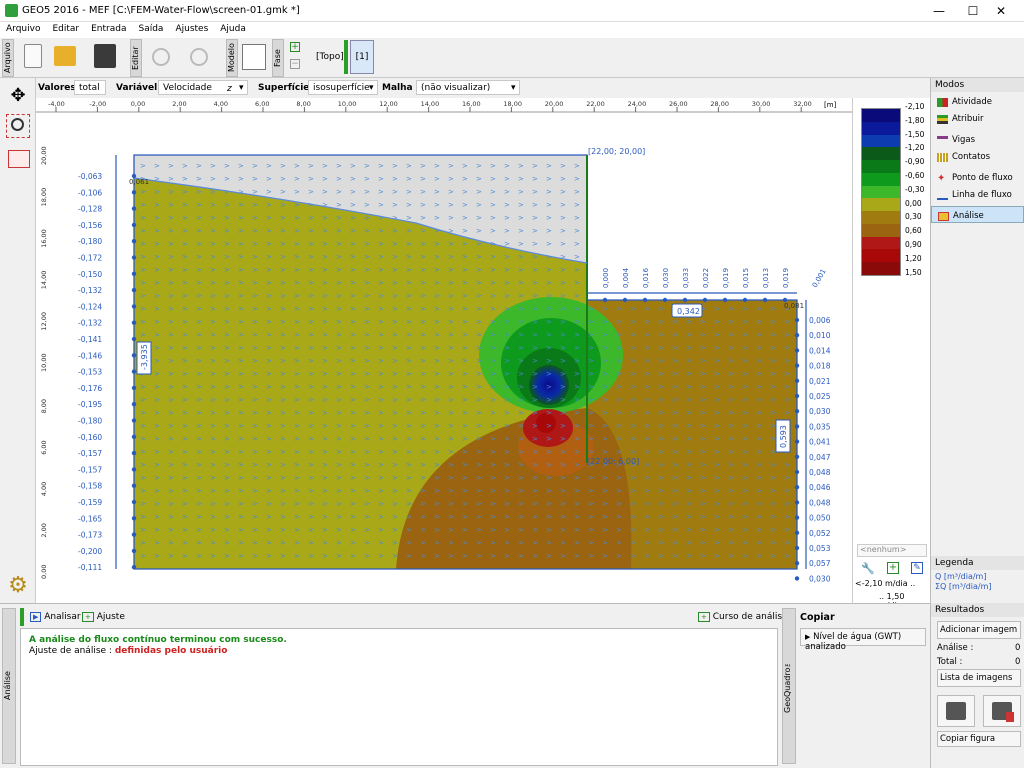  Describe the element at coordinates (19, 159) in the screenshot. I see `fit-view-icon` at that location.